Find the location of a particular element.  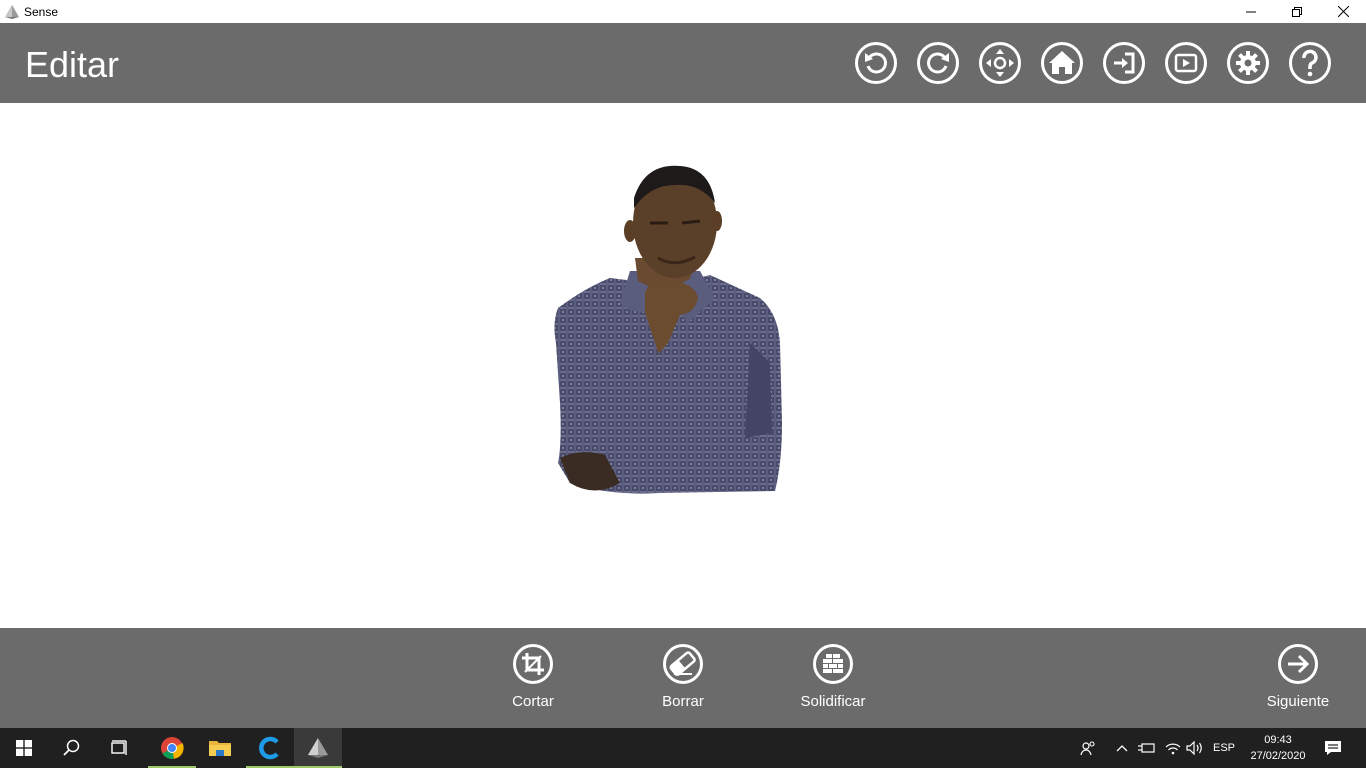

undo-button is located at coordinates (876, 63).